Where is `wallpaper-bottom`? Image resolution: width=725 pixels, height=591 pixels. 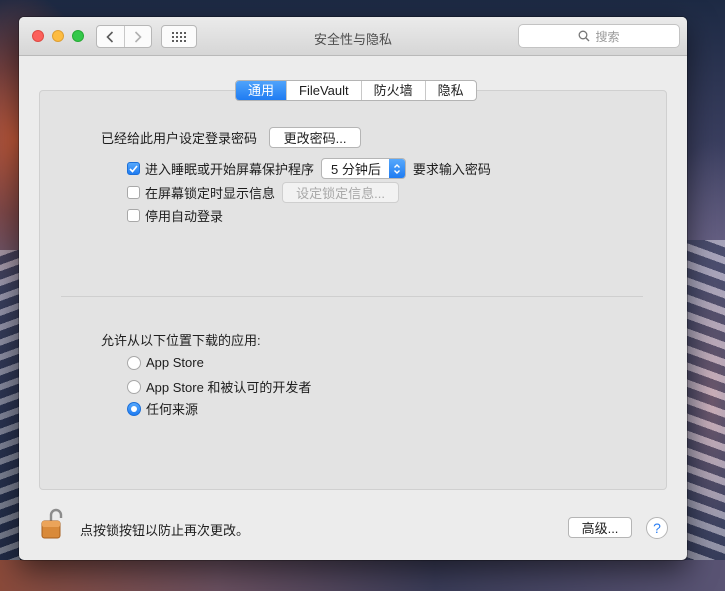 wallpaper-bottom is located at coordinates (362, 575).